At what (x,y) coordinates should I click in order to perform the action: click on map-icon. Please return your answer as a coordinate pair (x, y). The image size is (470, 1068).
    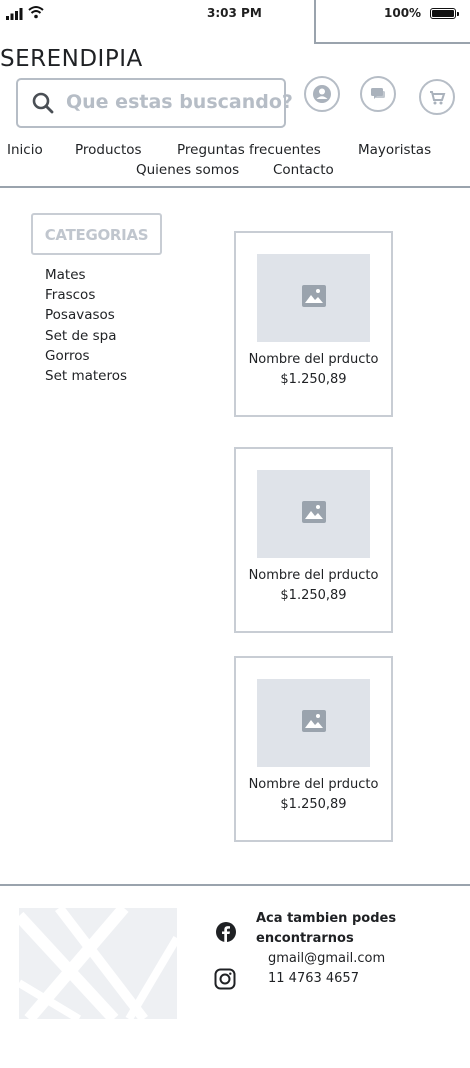
    Looking at the image, I should click on (98, 963).